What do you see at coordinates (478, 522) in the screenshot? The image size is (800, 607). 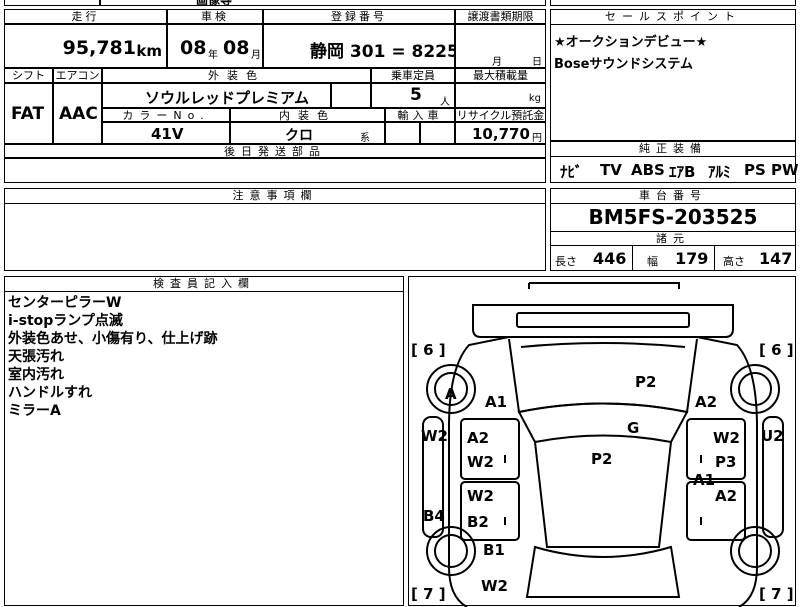 I see `damage-mark: B2` at bounding box center [478, 522].